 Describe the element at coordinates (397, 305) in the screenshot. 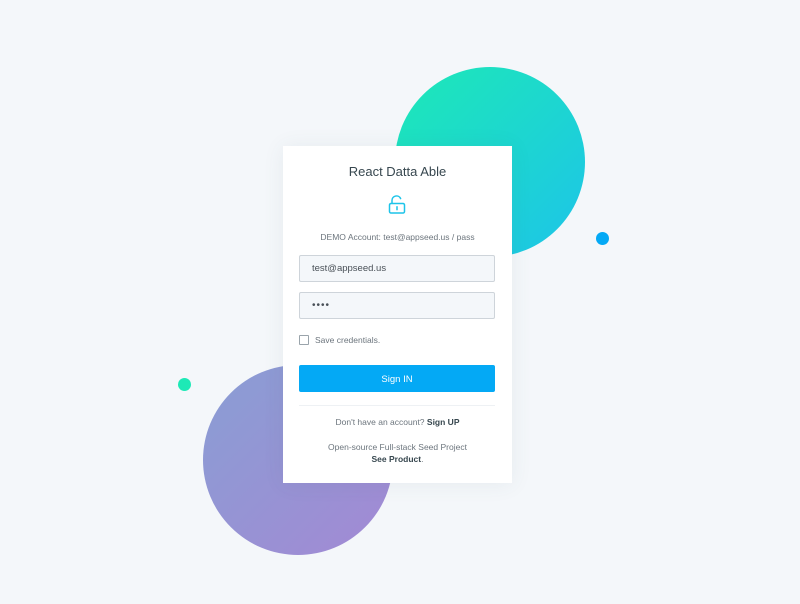

I see `password-input` at that location.